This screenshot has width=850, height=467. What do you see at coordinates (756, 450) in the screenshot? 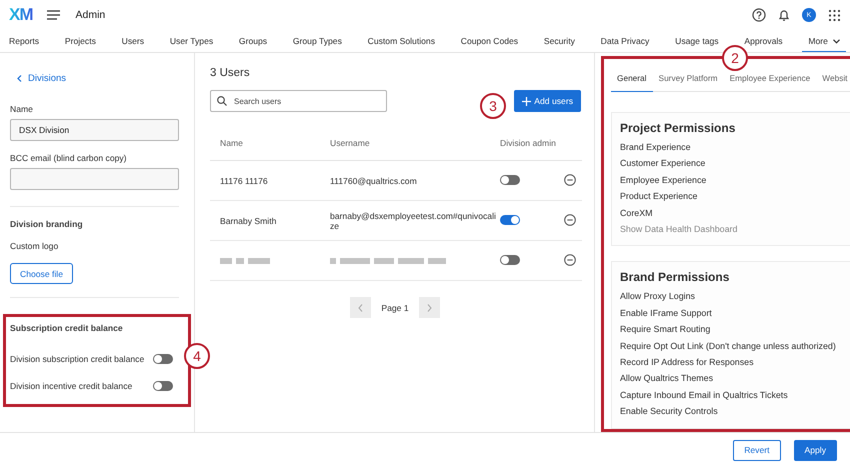
I see `revert-button: Revert` at bounding box center [756, 450].